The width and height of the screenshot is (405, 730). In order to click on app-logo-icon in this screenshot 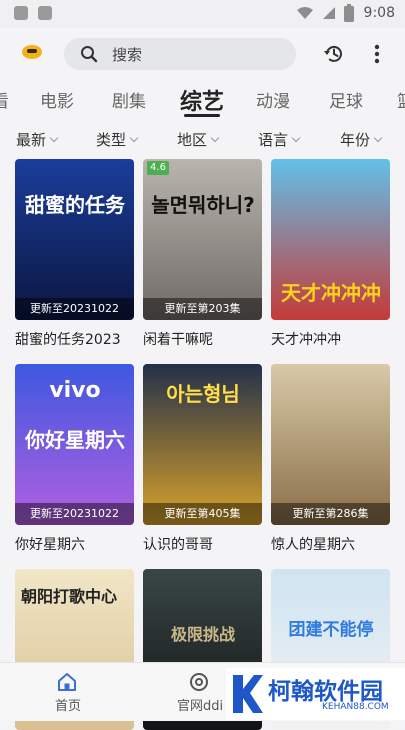, I will do `click(32, 52)`.